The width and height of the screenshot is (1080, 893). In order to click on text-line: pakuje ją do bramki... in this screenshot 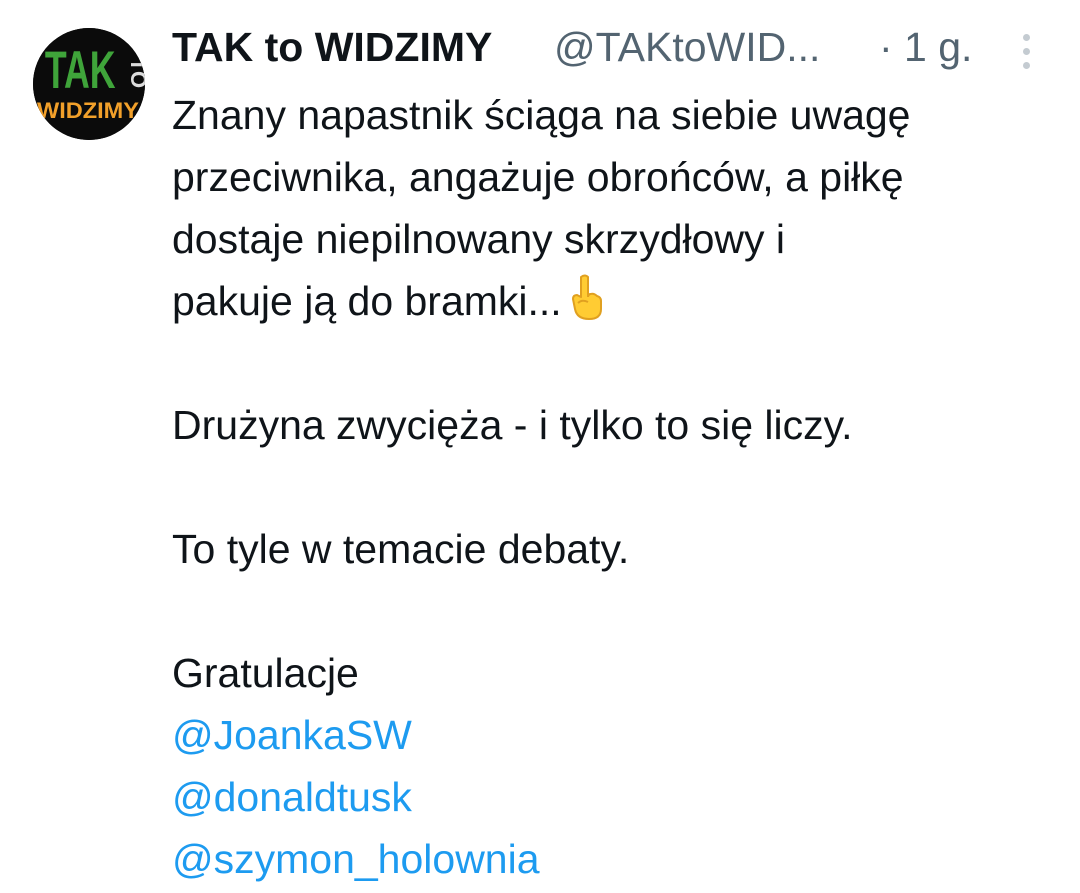, I will do `click(367, 301)`.